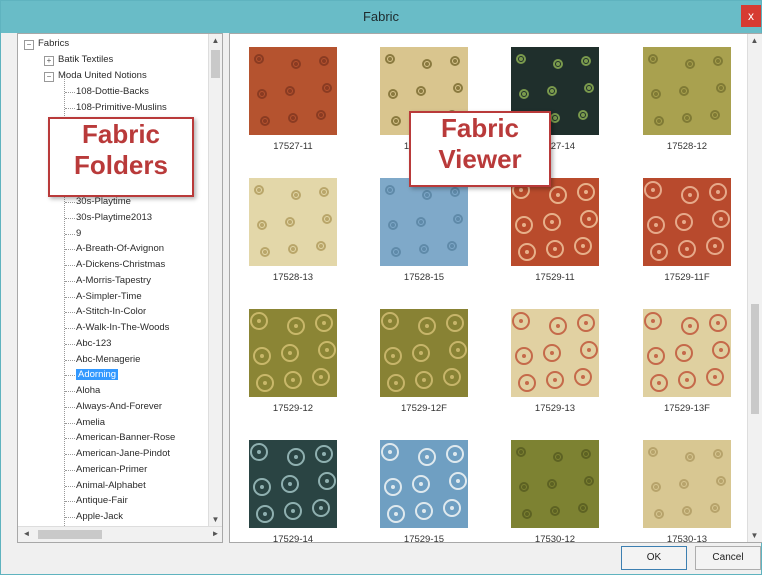 The image size is (762, 575). What do you see at coordinates (103, 201) in the screenshot?
I see `tree-item-label: 30s-Playtime` at bounding box center [103, 201].